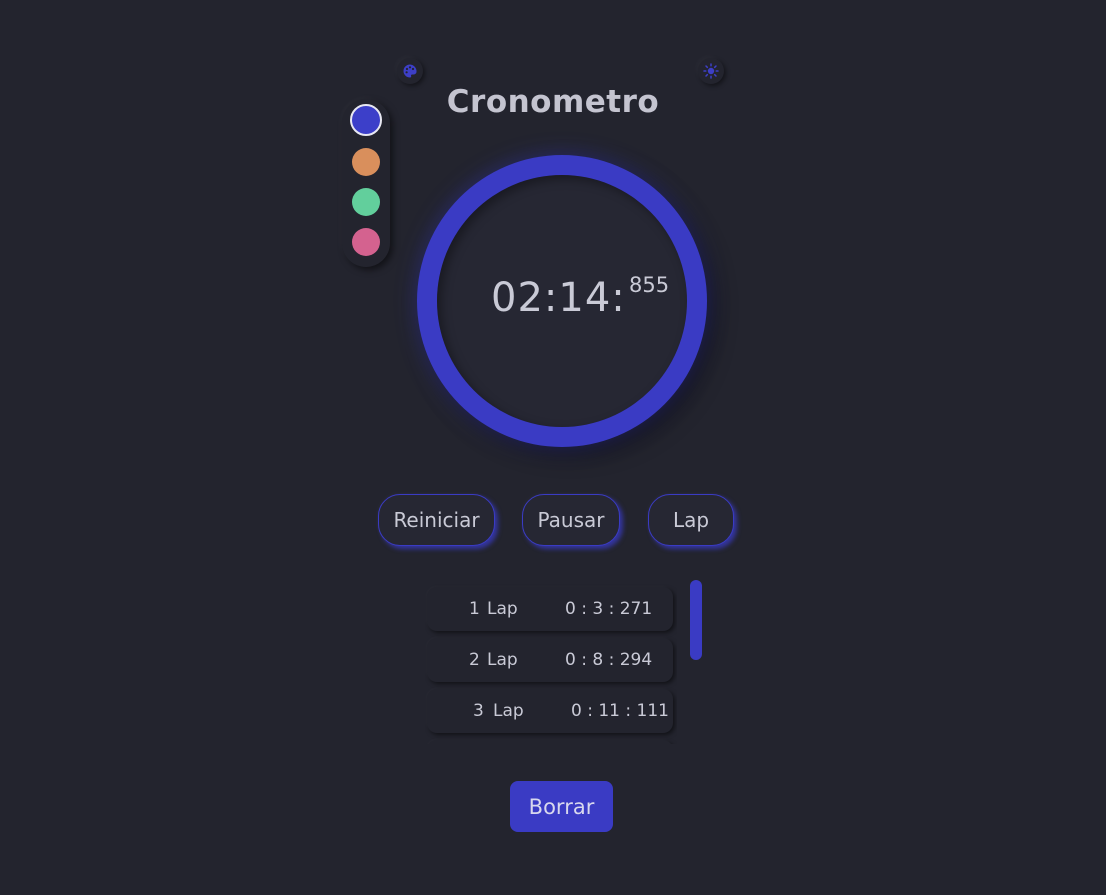 The image size is (1106, 895). I want to click on color-swatch-pink, so click(366, 242).